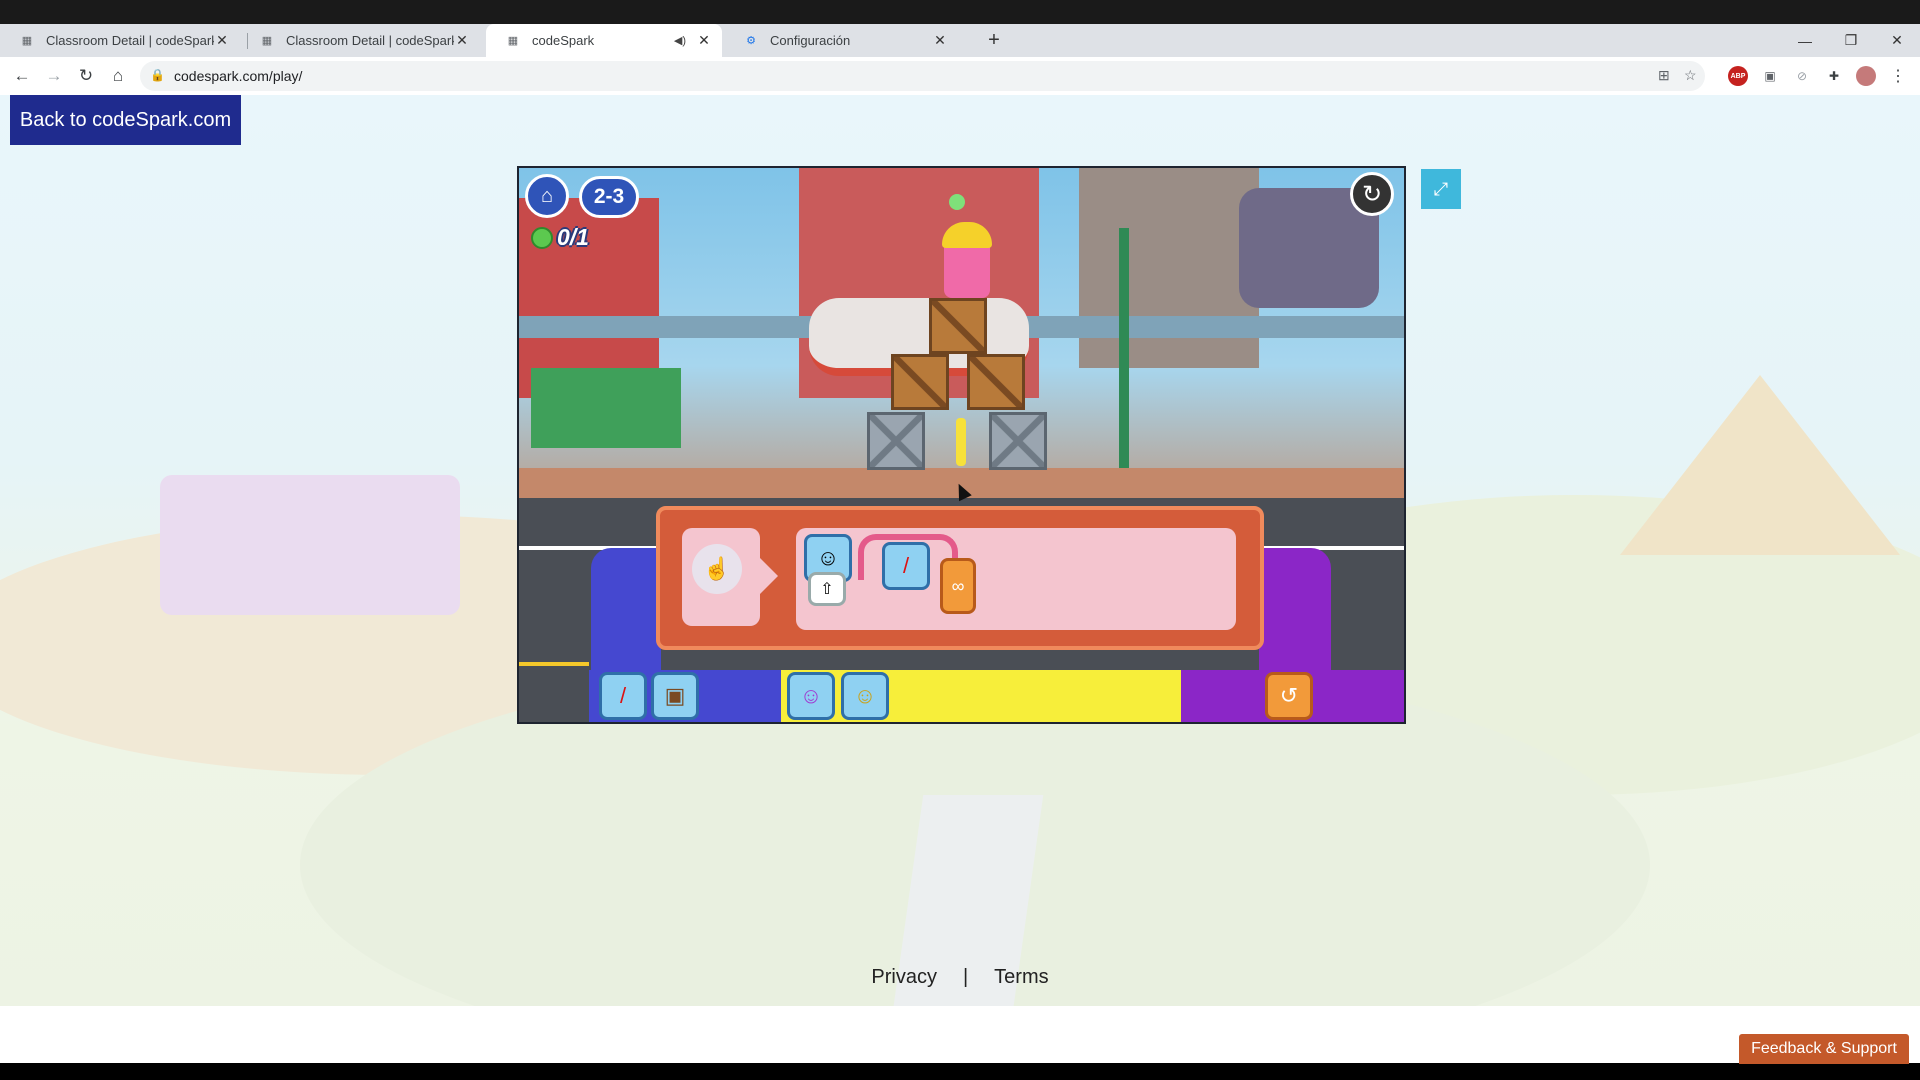  I want to click on star-icon: ☆, so click(1690, 75).